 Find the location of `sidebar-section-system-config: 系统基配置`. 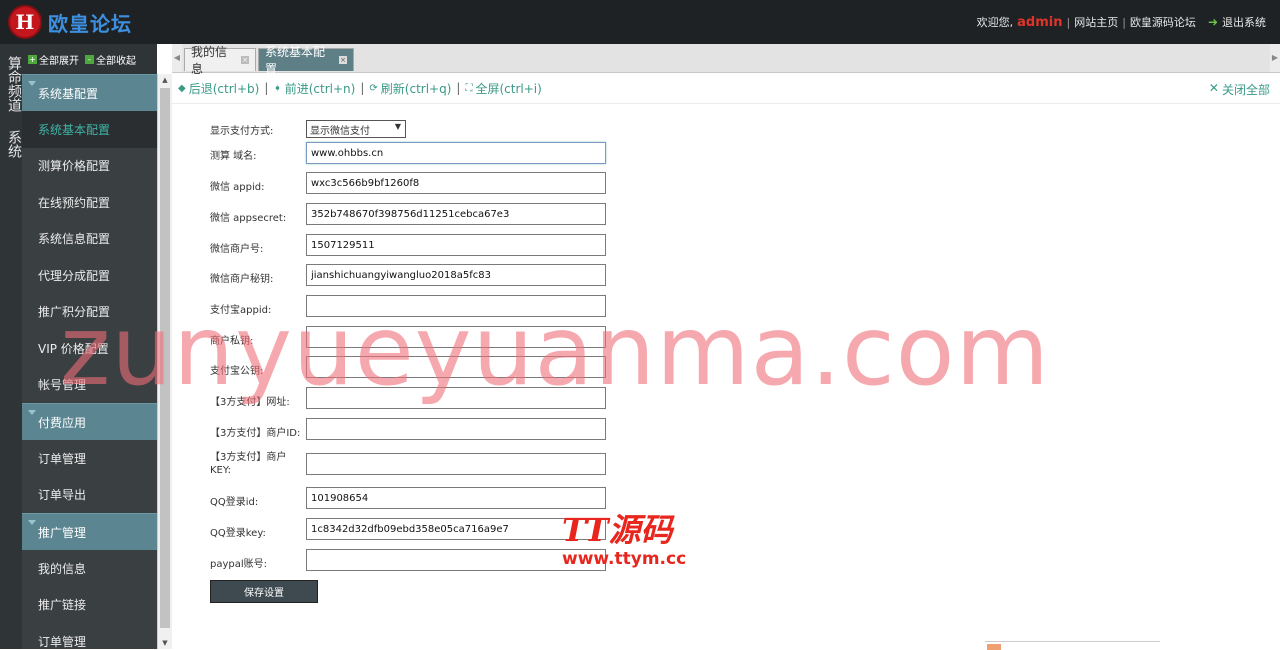

sidebar-section-system-config: 系统基配置 is located at coordinates (89, 92).